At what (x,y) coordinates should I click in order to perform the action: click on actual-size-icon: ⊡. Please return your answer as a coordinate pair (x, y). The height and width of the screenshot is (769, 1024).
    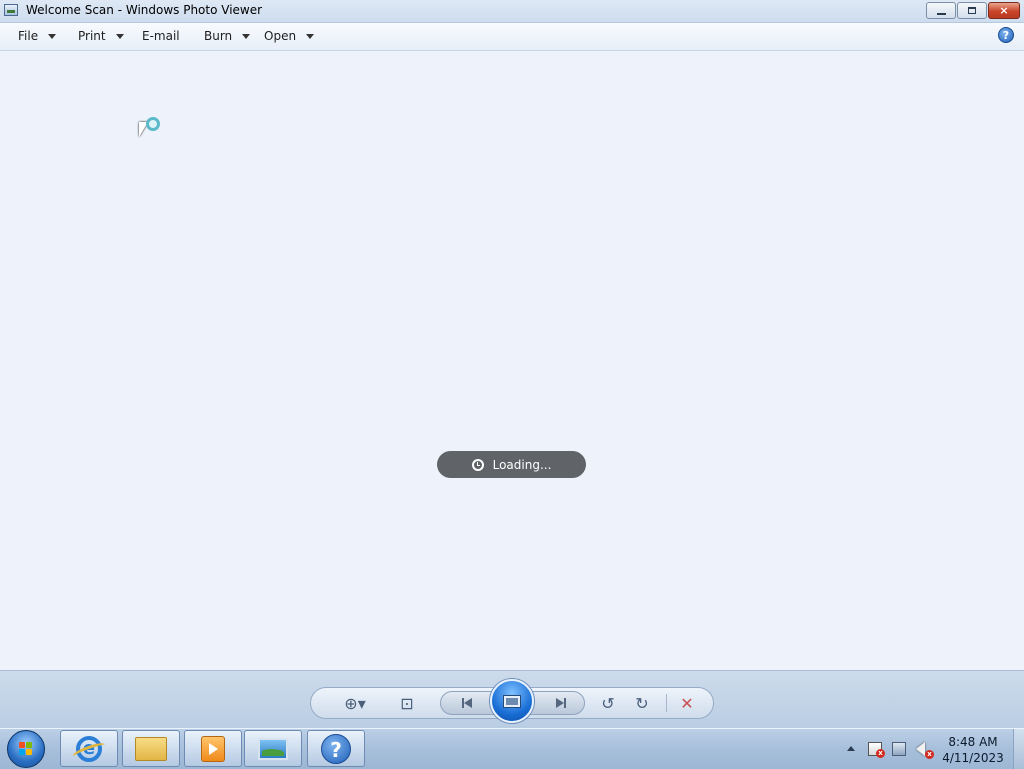
    Looking at the image, I should click on (407, 703).